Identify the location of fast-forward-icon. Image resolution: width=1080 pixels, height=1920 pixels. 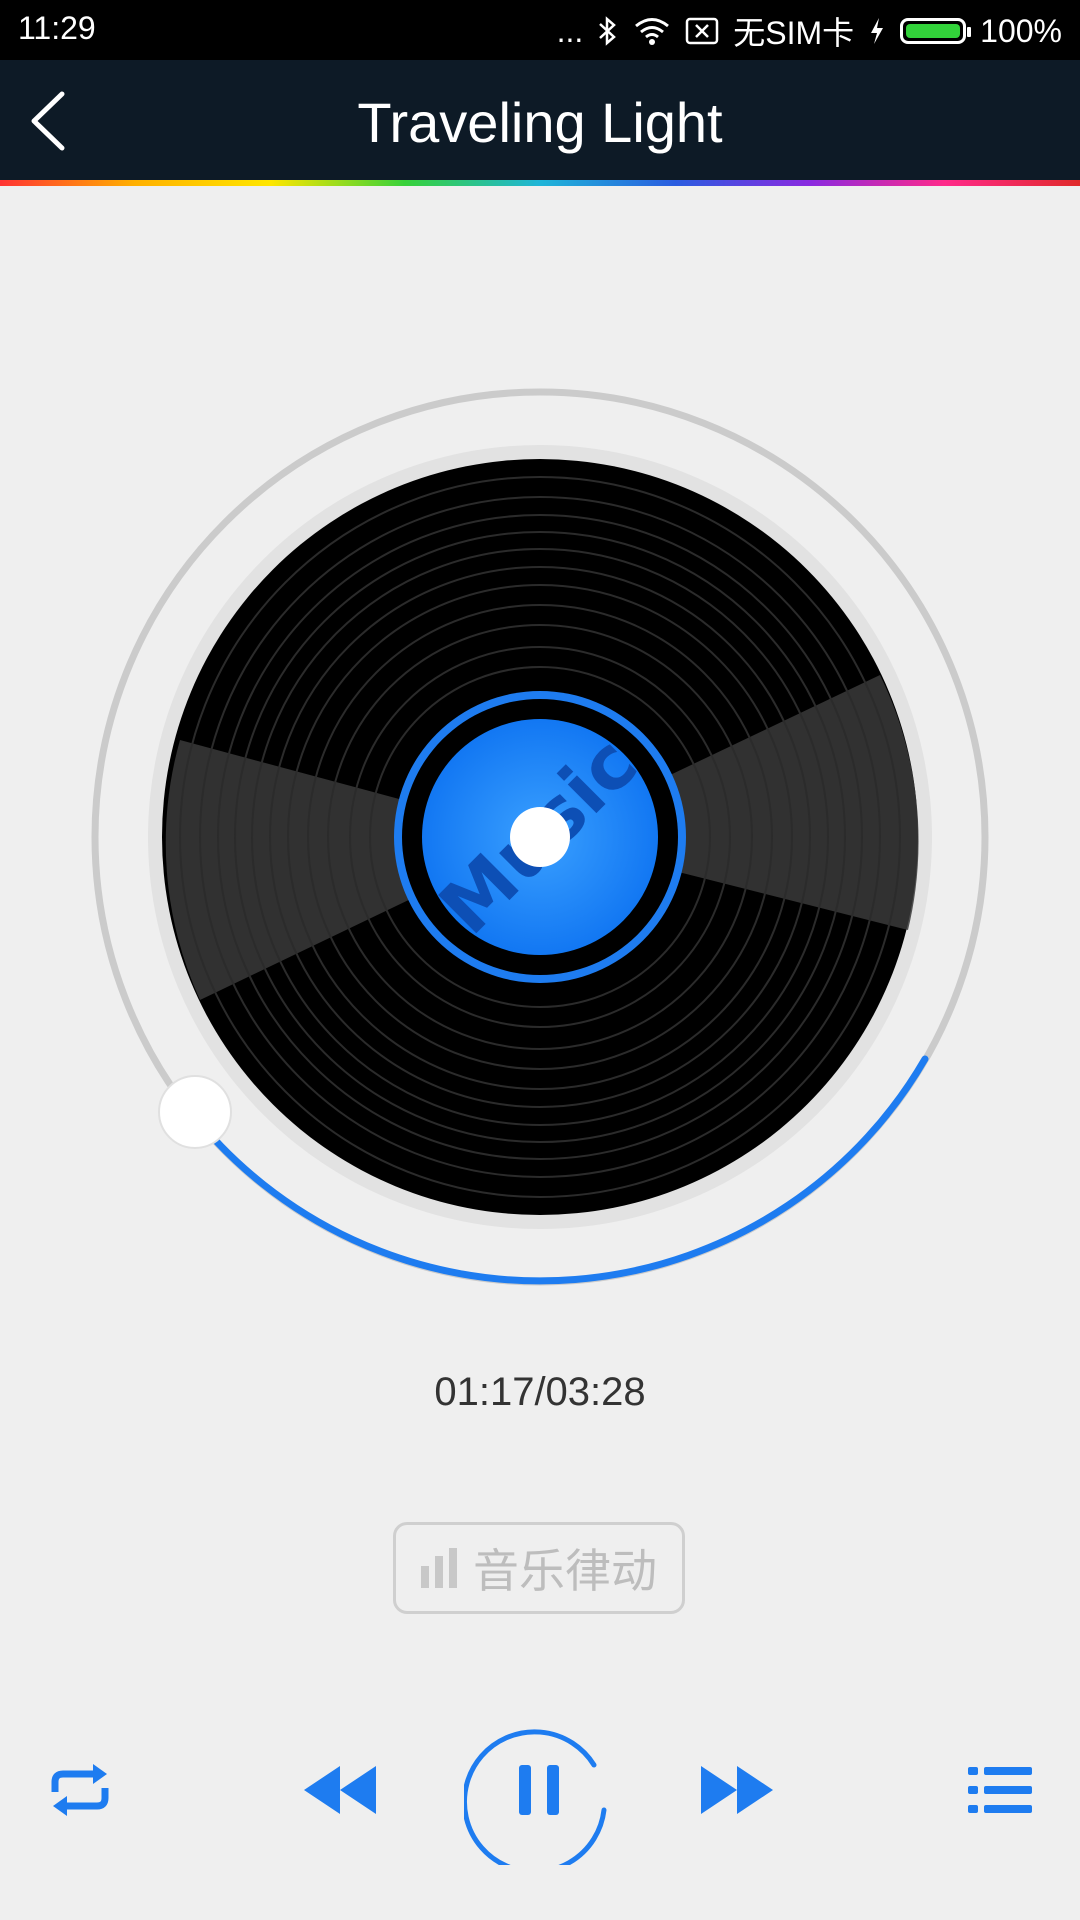
(737, 1790).